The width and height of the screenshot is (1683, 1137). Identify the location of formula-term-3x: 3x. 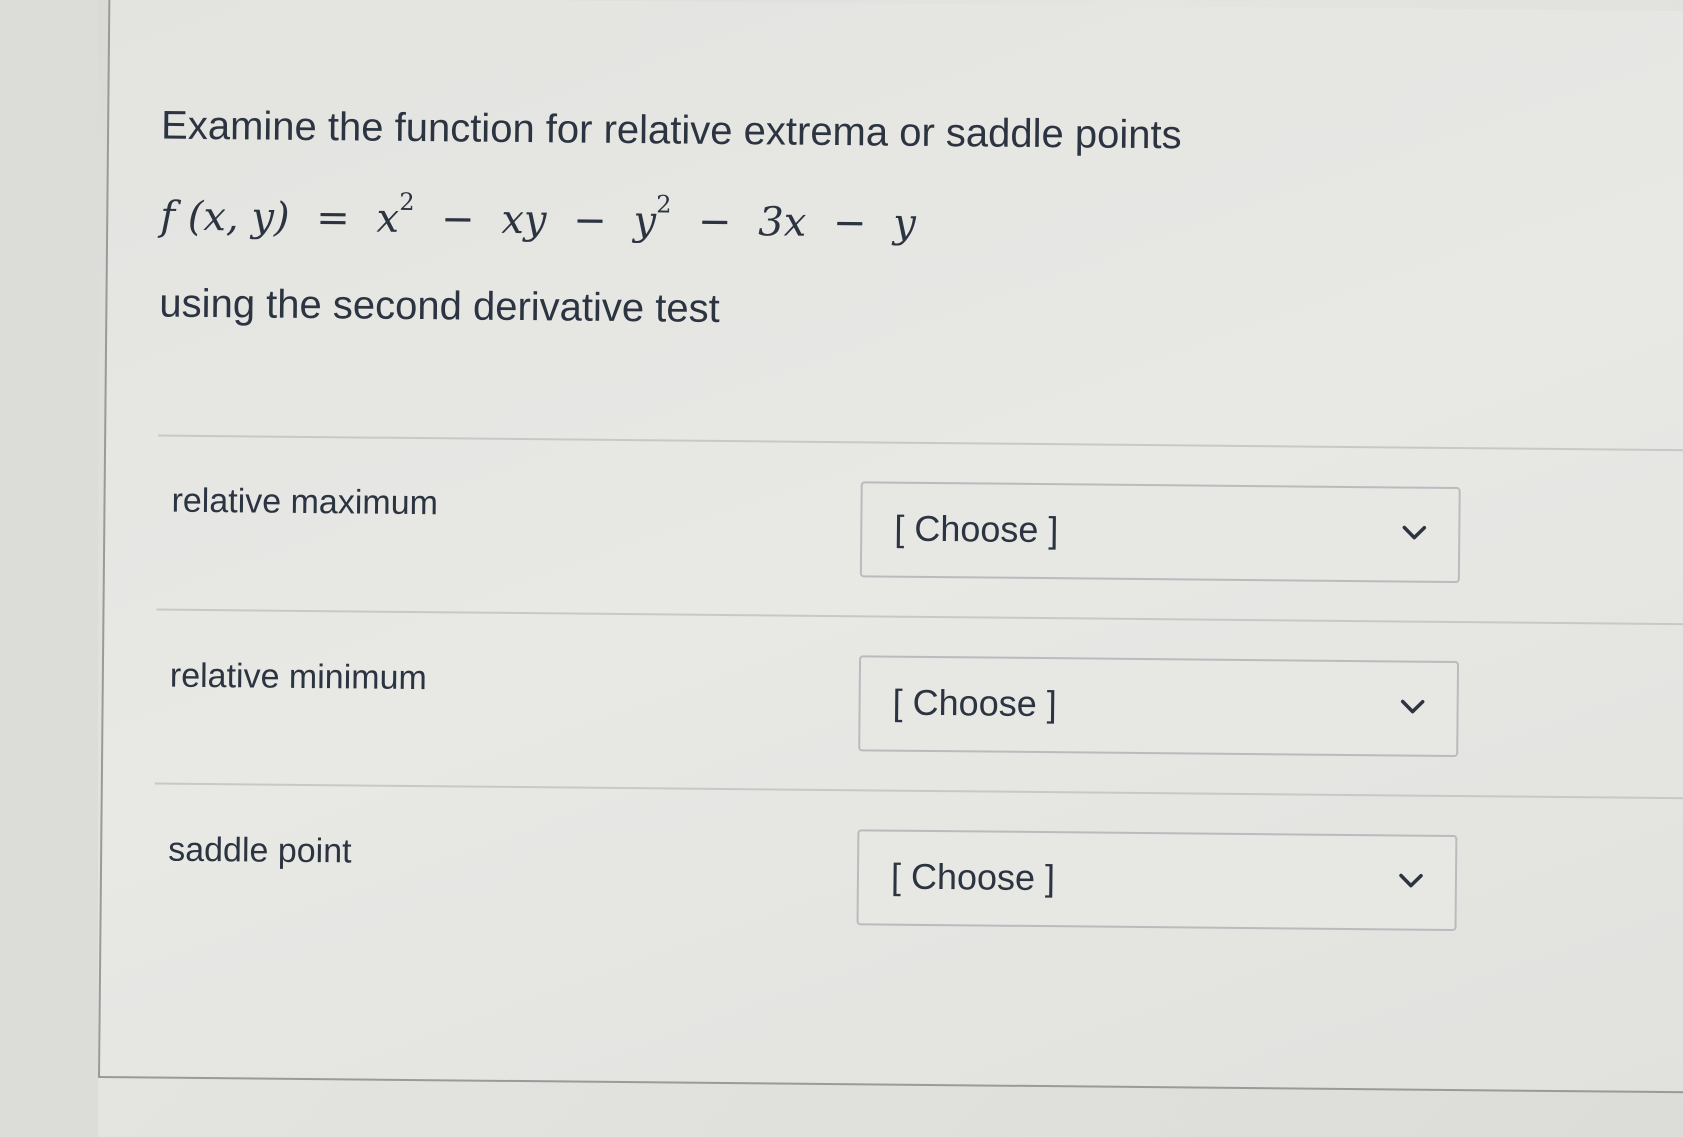
(782, 222).